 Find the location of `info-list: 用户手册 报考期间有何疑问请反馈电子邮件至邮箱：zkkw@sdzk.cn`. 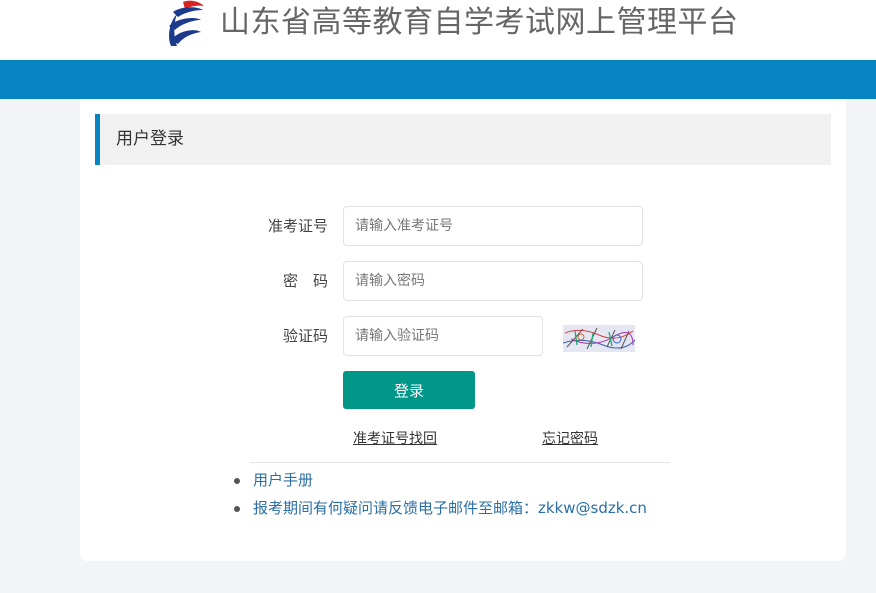

info-list: 用户手册 报考期间有何疑问请反馈电子邮件至邮箱：zkkw@sdzk.cn is located at coordinates (440, 494).